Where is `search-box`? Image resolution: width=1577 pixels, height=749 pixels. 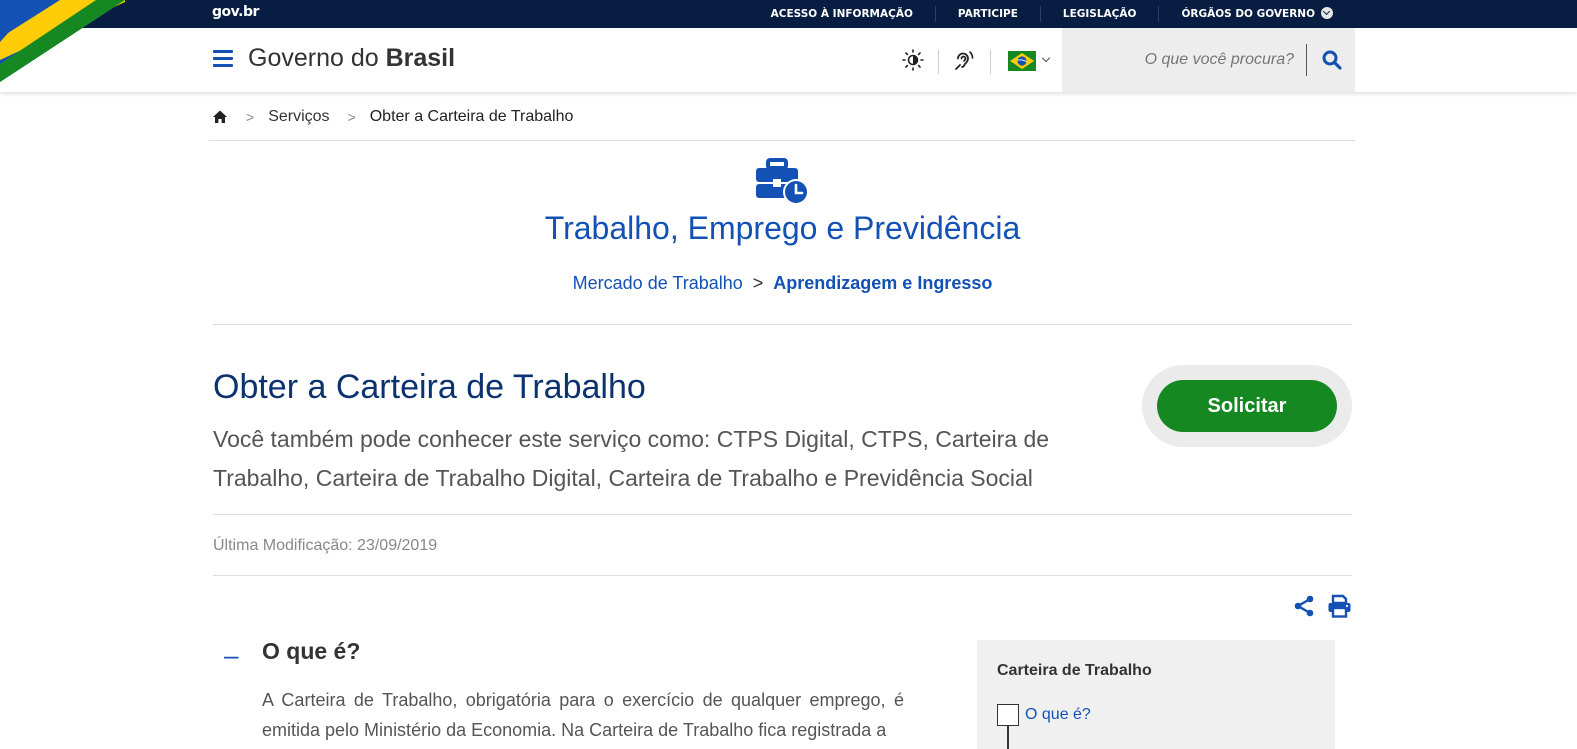
search-box is located at coordinates (1208, 60).